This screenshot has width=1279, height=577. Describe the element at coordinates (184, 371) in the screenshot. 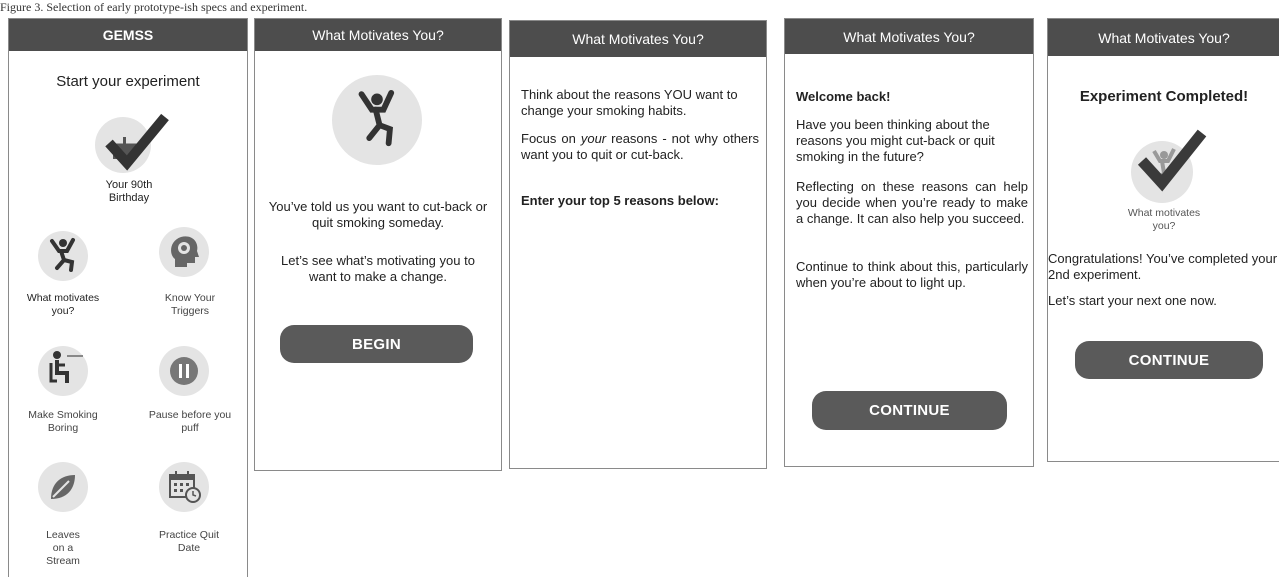

I see `pause-icon` at that location.